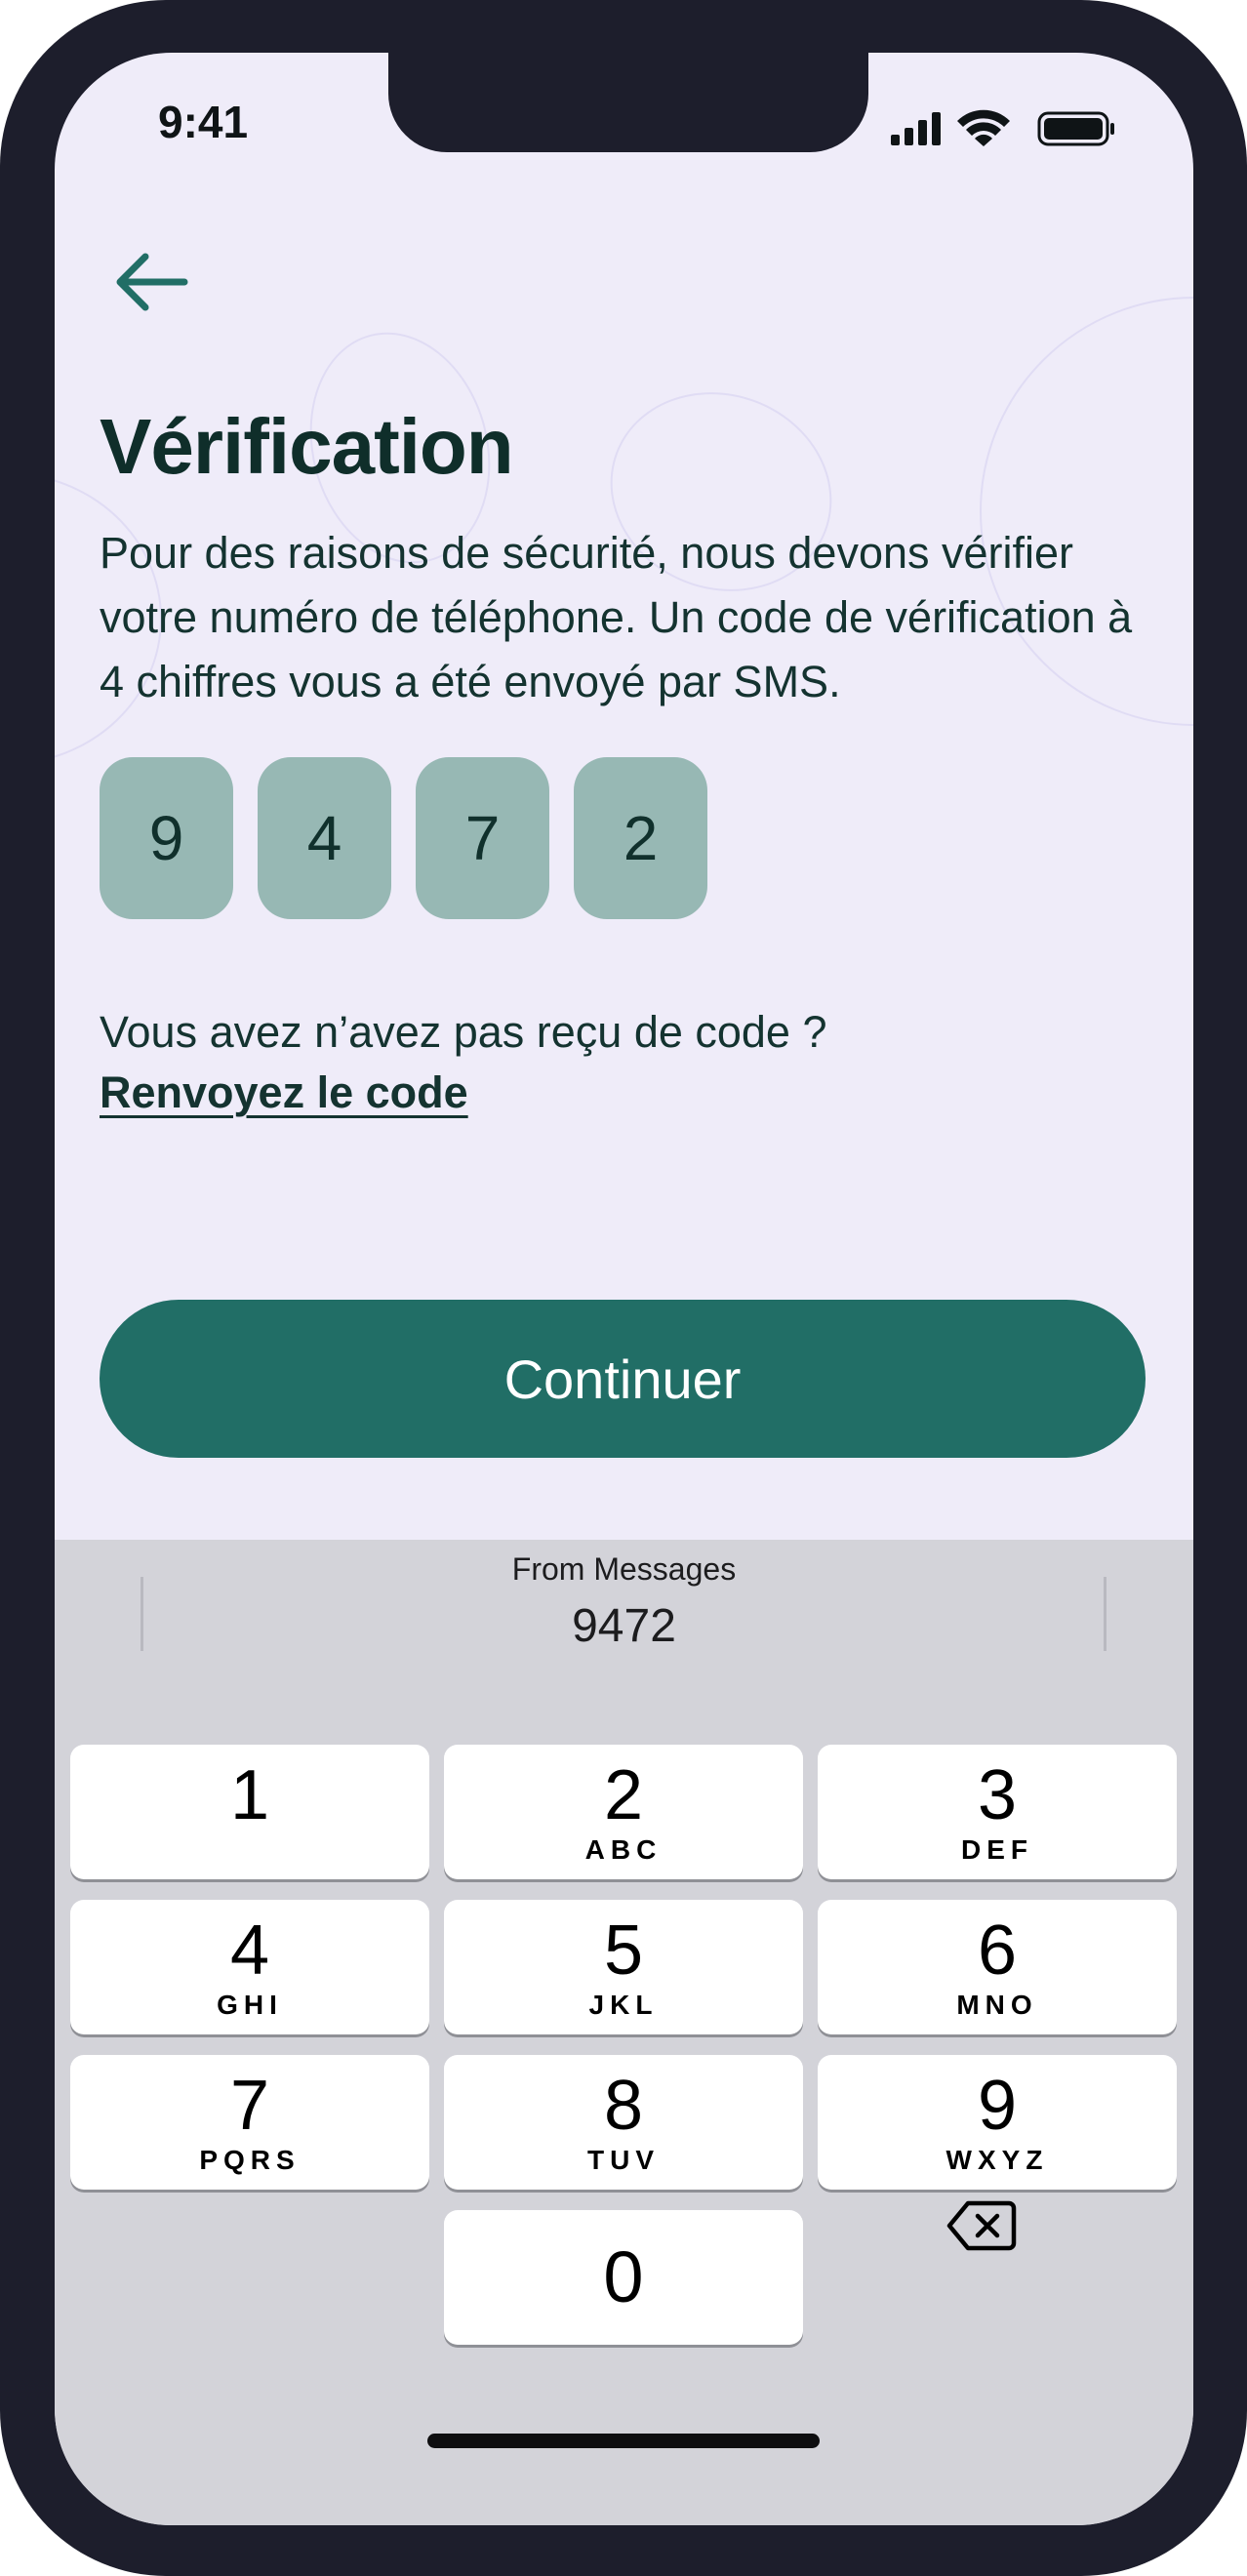 Image resolution: width=1247 pixels, height=2576 pixels. I want to click on otp-input-group: 9 4 7 2, so click(403, 838).